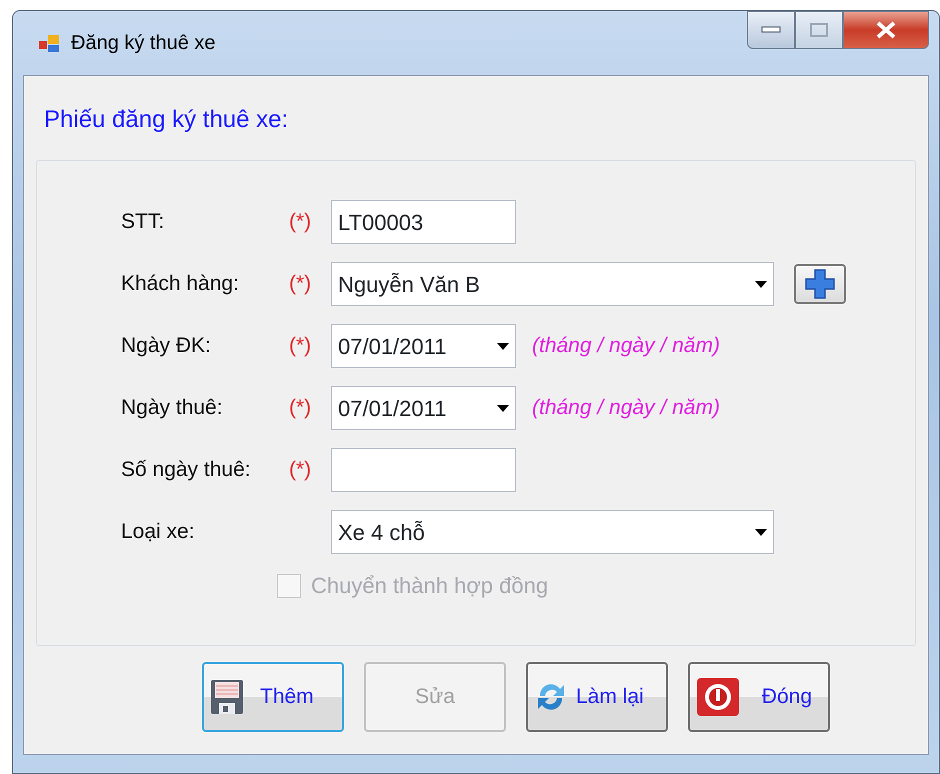 This screenshot has width=940, height=774. Describe the element at coordinates (718, 697) in the screenshot. I see `power-icon` at that location.